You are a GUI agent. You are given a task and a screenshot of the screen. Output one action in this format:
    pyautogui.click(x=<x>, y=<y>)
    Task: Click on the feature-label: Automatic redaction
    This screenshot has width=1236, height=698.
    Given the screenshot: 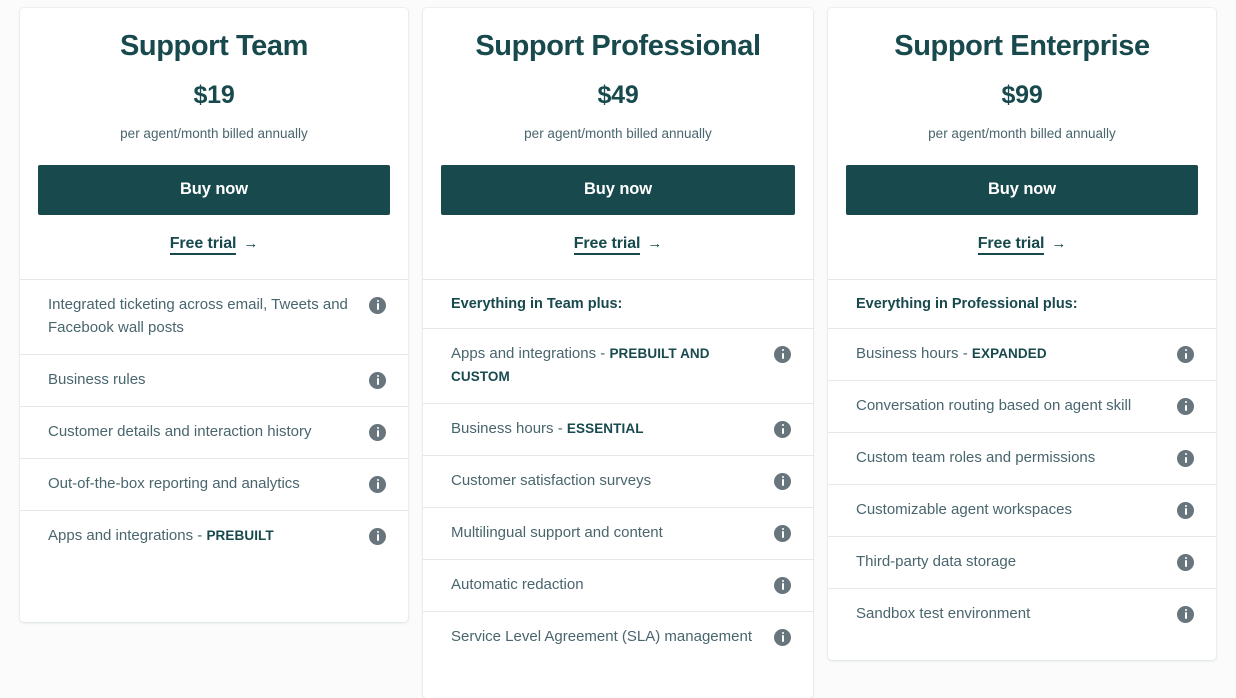 What is the action you would take?
    pyautogui.click(x=517, y=584)
    